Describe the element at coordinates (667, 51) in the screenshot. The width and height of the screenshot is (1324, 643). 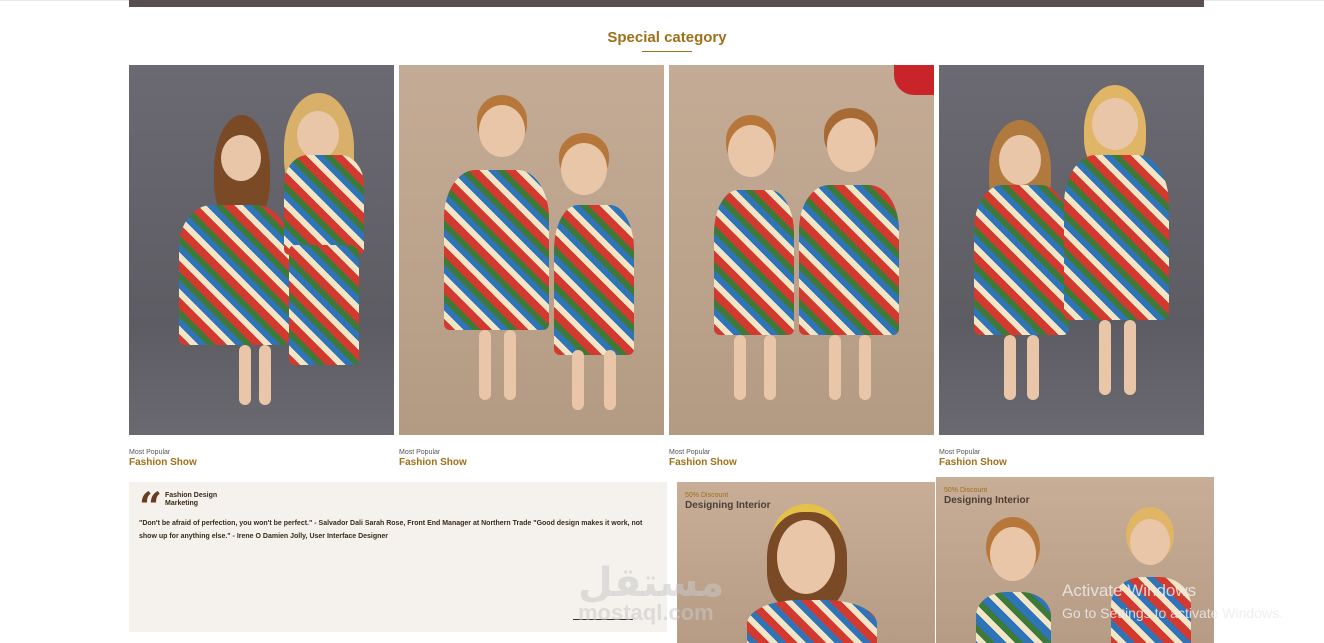
I see `title-underline` at that location.